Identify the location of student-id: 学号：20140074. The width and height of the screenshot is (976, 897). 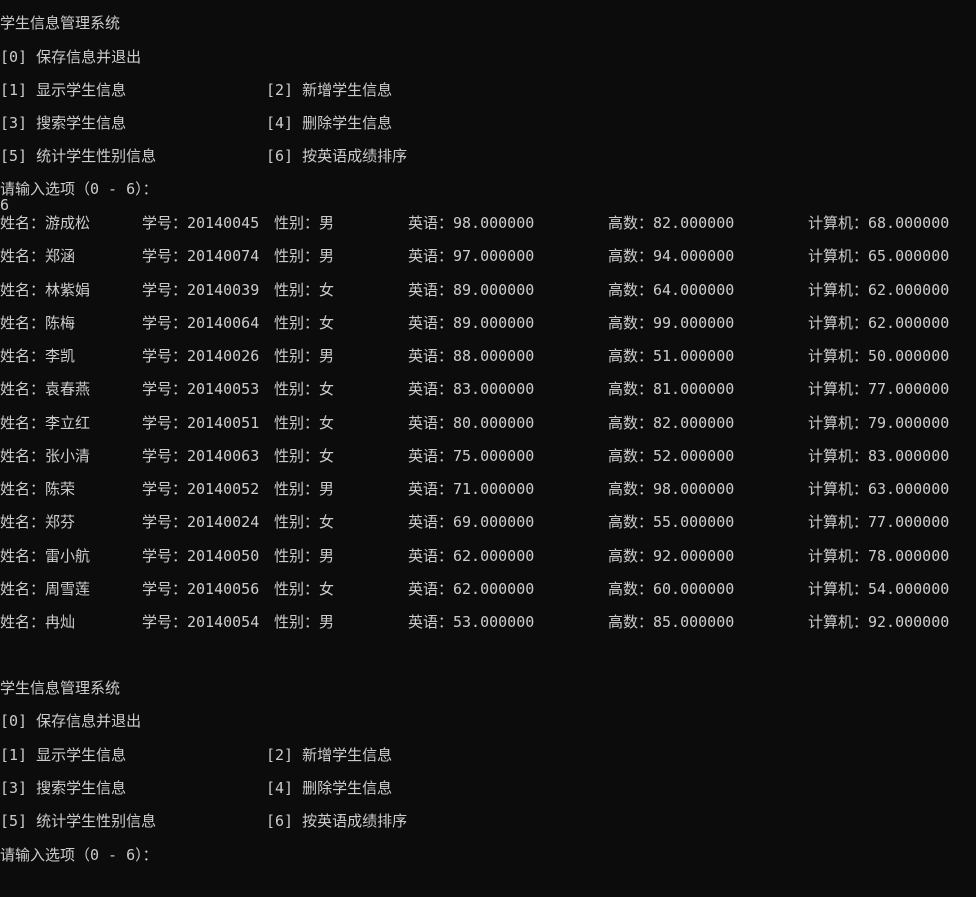
(201, 256).